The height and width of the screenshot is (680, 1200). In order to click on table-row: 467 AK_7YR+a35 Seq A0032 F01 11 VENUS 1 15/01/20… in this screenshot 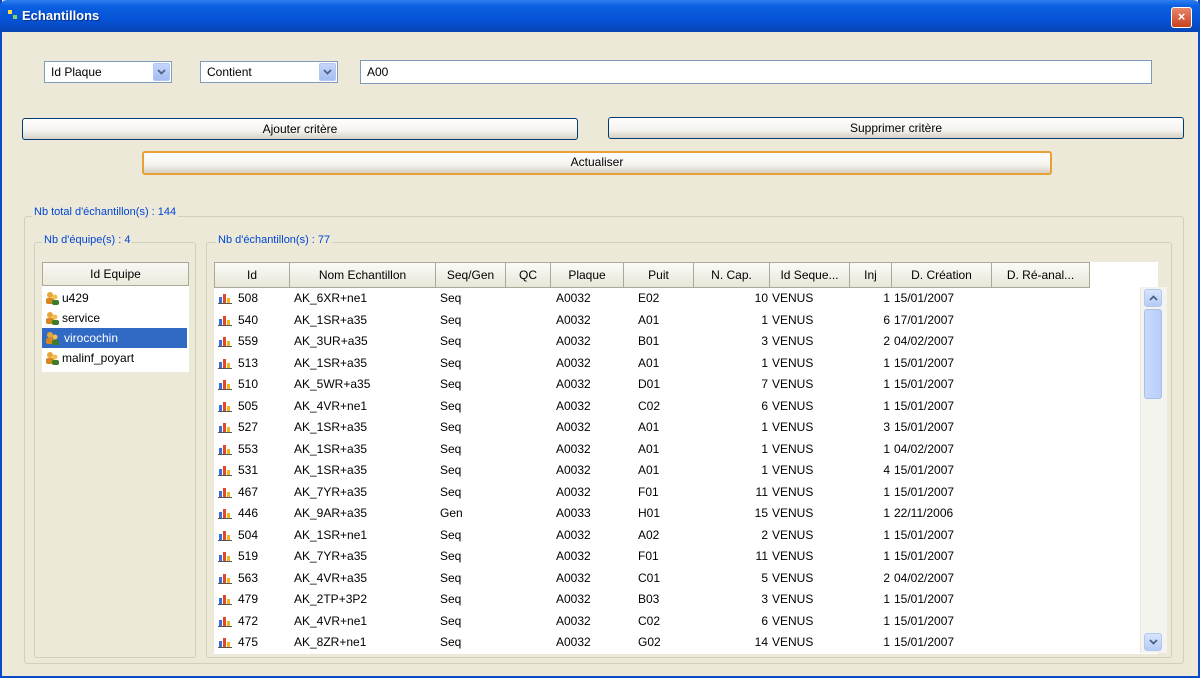, I will do `click(686, 493)`.